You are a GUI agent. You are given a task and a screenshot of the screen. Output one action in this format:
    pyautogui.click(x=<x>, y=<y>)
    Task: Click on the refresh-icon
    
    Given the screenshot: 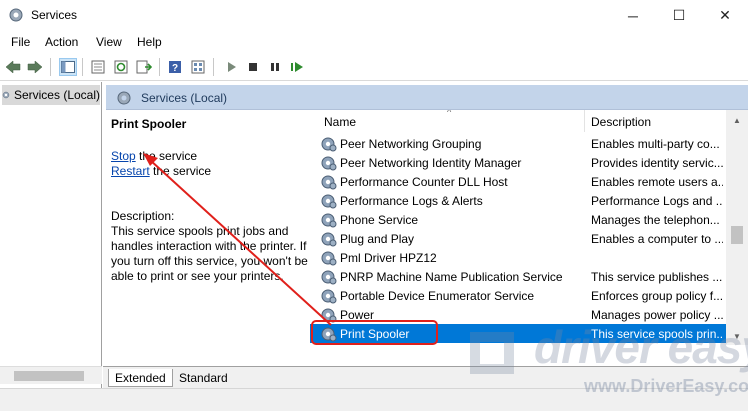 What is the action you would take?
    pyautogui.click(x=121, y=67)
    